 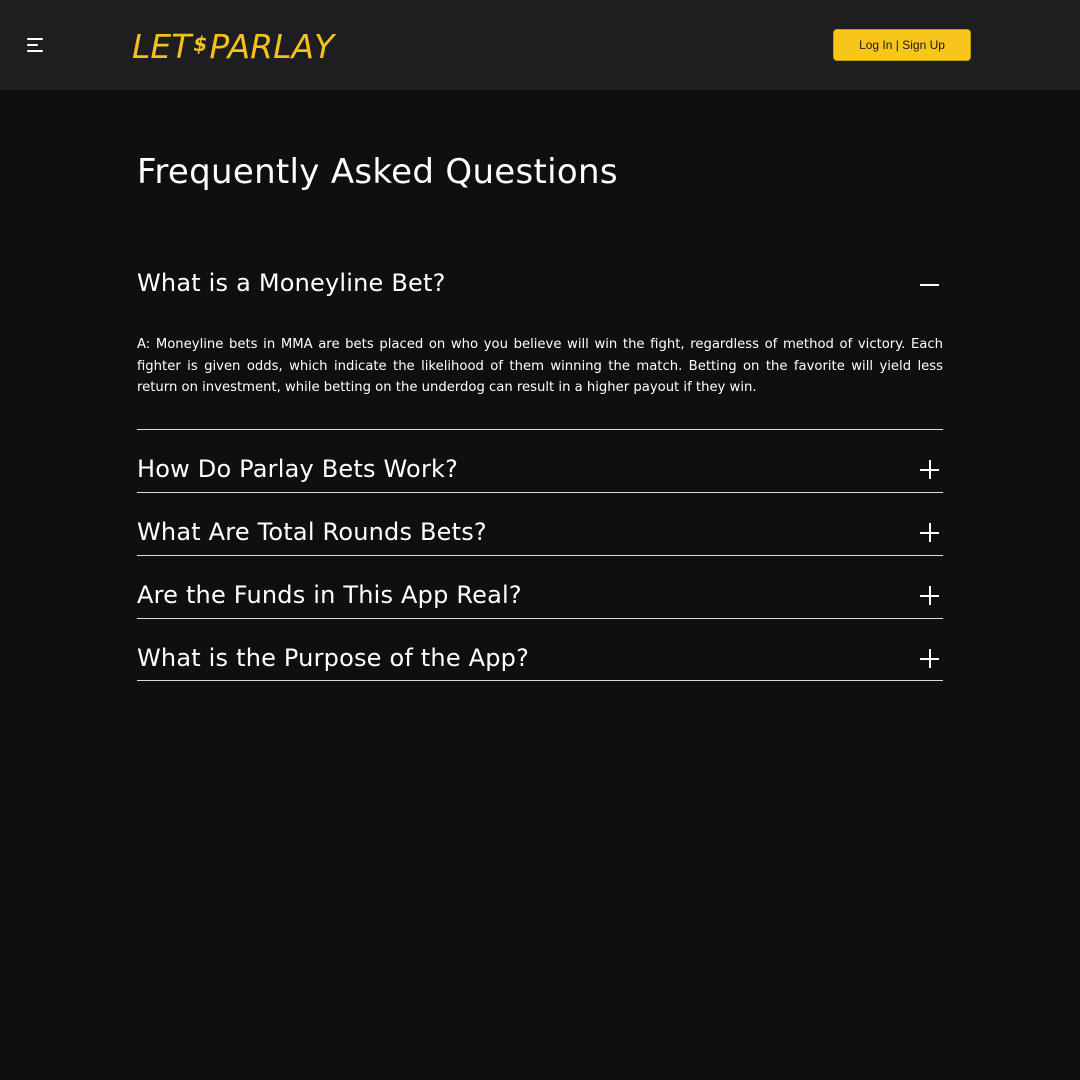 What do you see at coordinates (540, 650) in the screenshot?
I see `faq-item-app-purpose: What is the Purpose of the App?` at bounding box center [540, 650].